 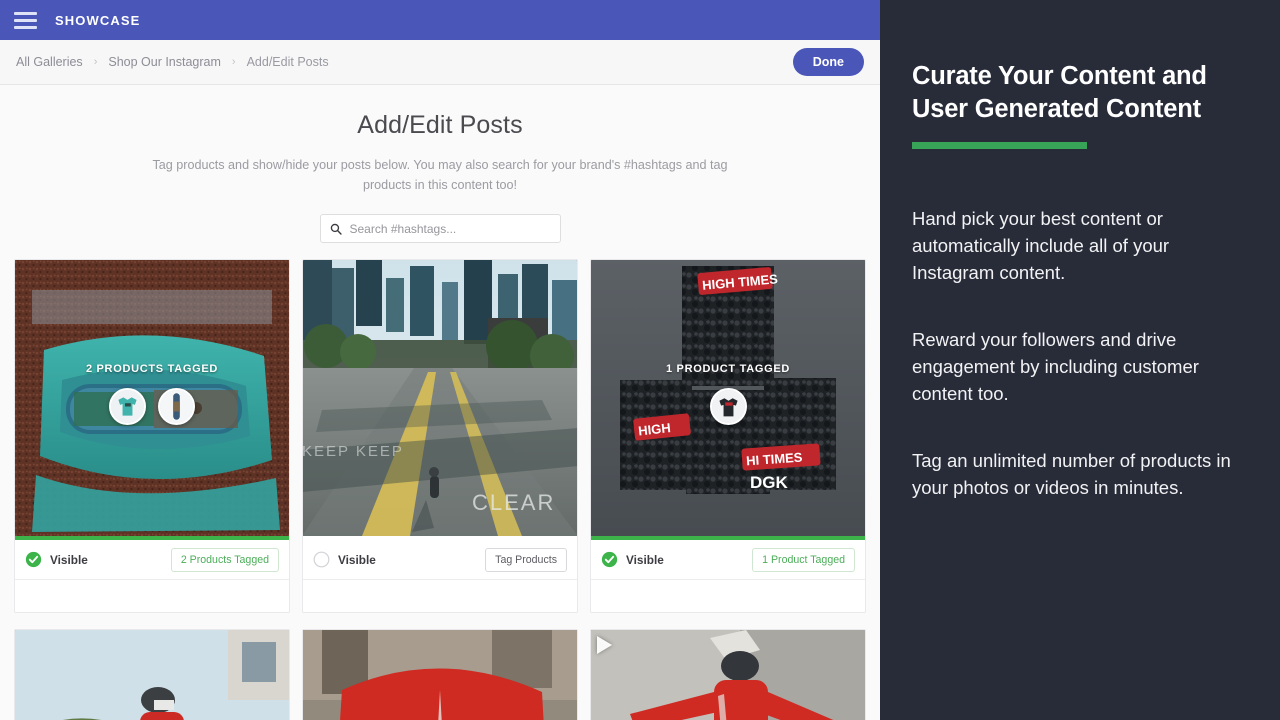 What do you see at coordinates (440, 560) in the screenshot?
I see `post-footer: Visible Tag Products` at bounding box center [440, 560].